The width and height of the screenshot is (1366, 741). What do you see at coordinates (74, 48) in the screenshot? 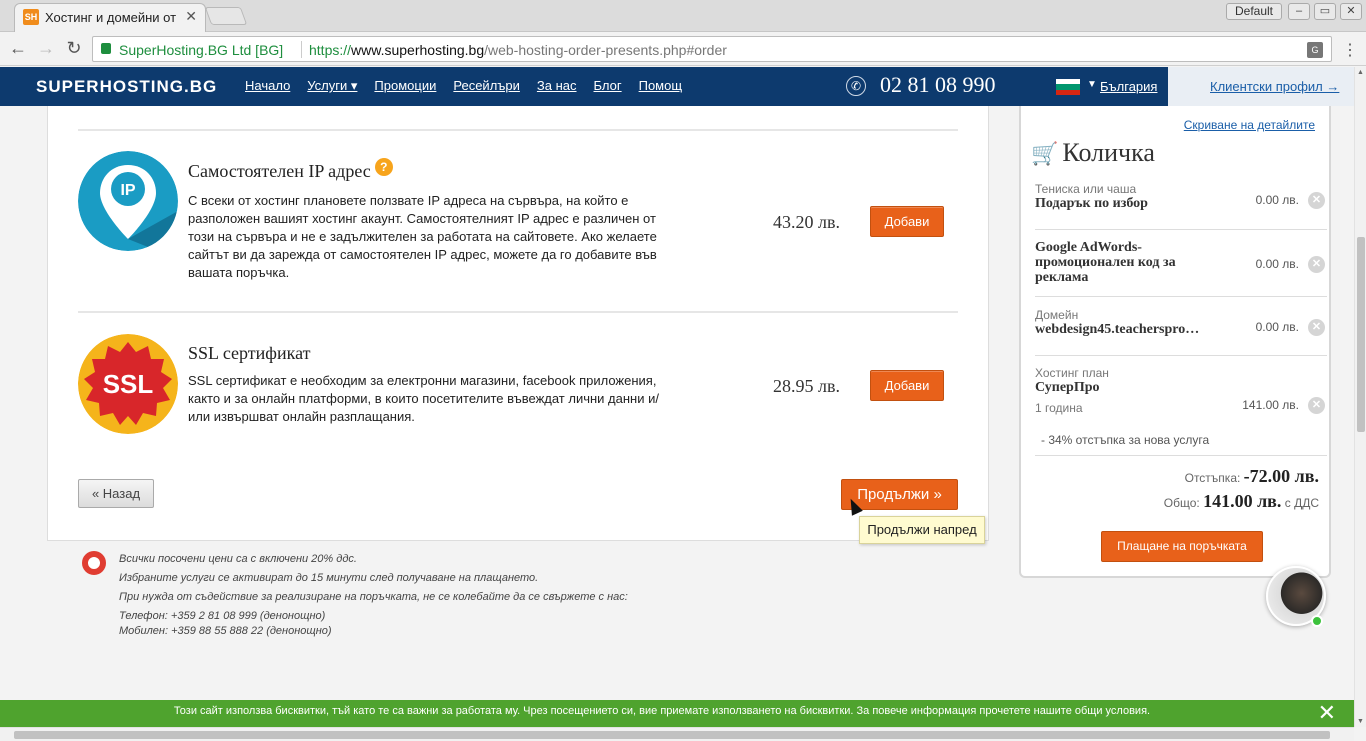
I see `reload-icon: ↻` at bounding box center [74, 48].